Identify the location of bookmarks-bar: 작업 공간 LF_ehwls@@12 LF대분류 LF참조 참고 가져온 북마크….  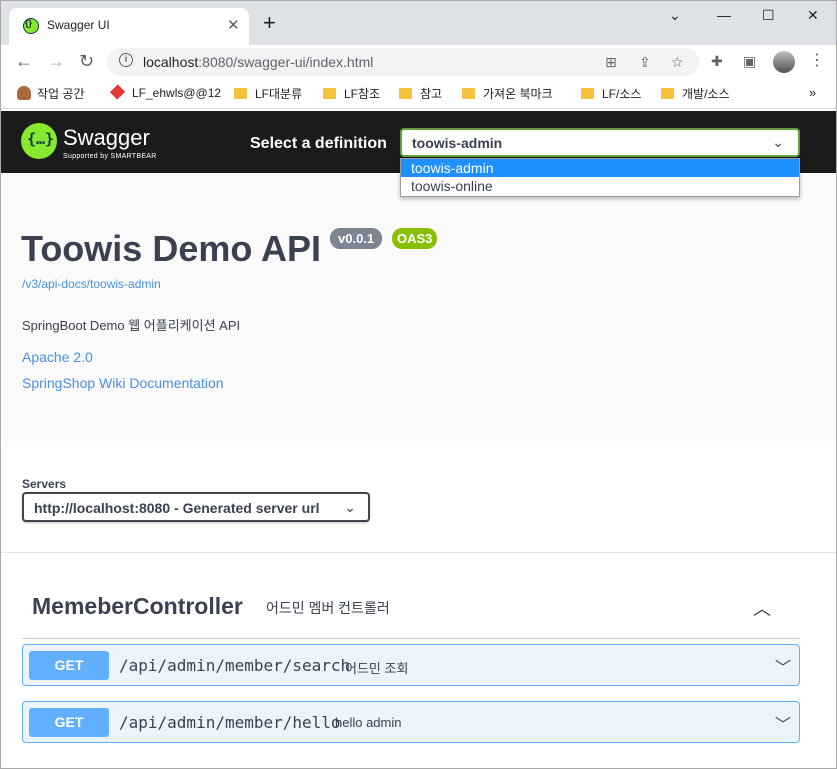
(418, 94).